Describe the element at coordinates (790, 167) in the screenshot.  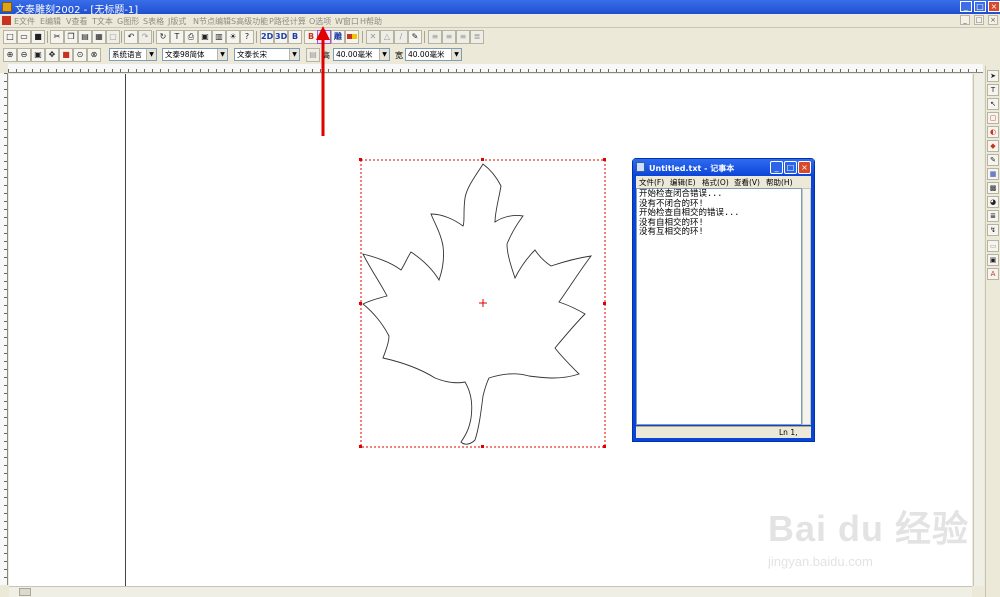
I see `notepad-maximize-button: □` at that location.